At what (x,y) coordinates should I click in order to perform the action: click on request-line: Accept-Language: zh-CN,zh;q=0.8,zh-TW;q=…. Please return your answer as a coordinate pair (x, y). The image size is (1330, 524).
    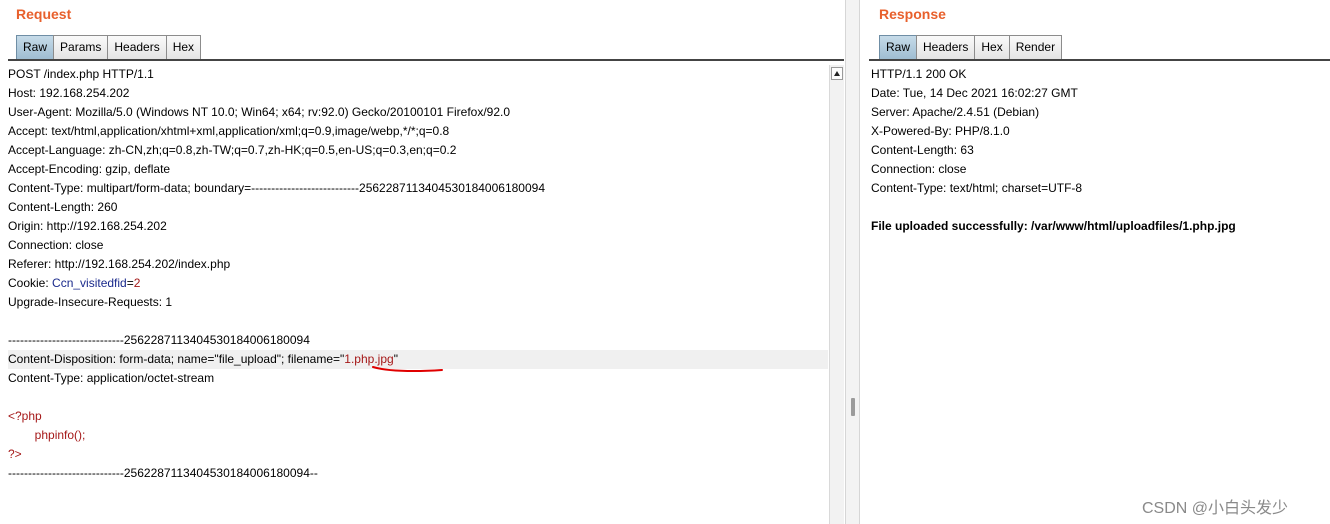
    Looking at the image, I should click on (232, 150).